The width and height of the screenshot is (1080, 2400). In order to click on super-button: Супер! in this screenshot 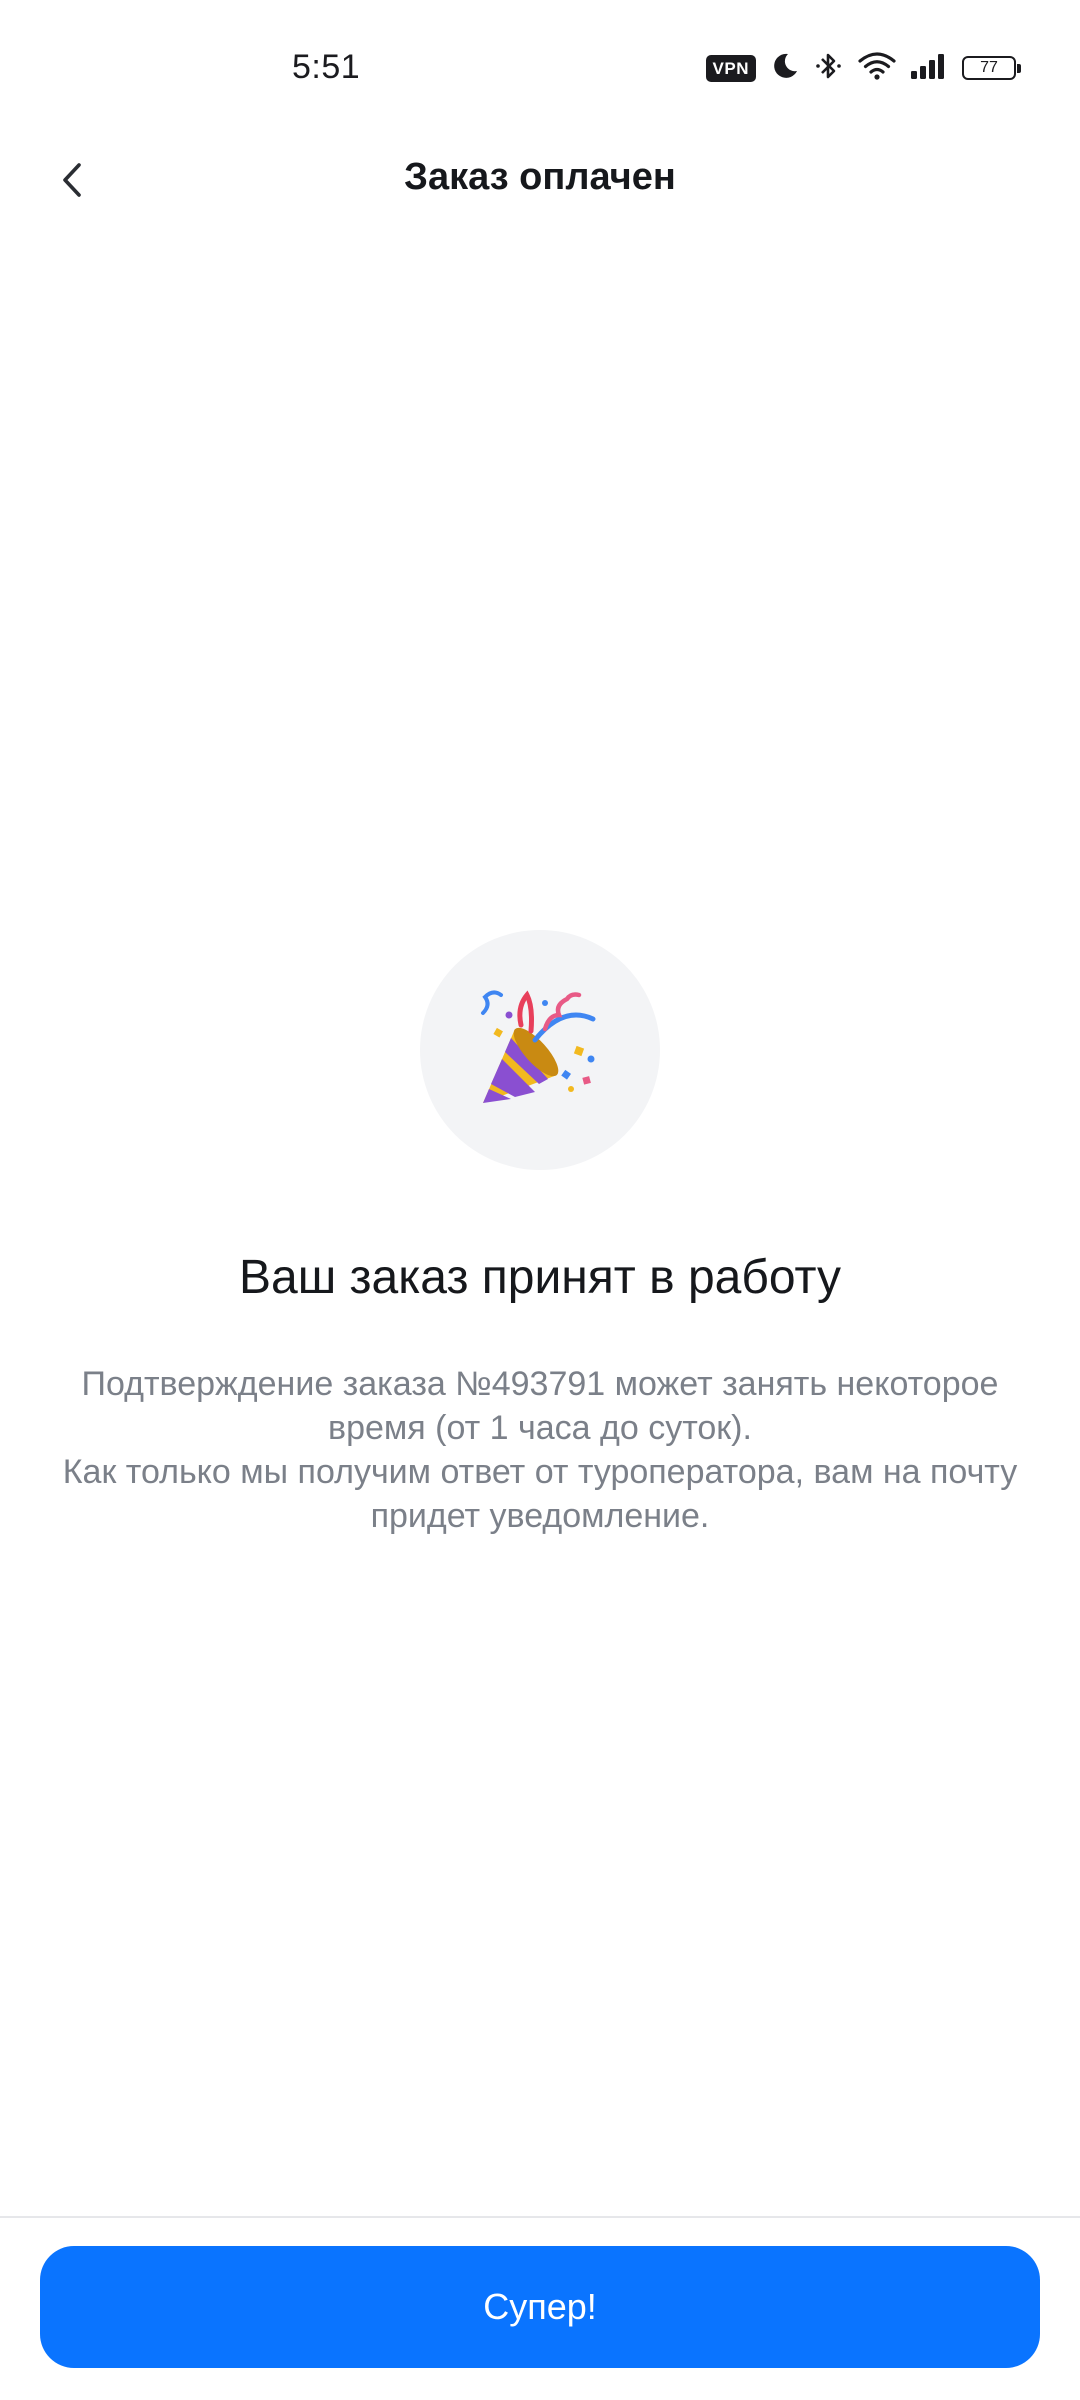, I will do `click(540, 2307)`.